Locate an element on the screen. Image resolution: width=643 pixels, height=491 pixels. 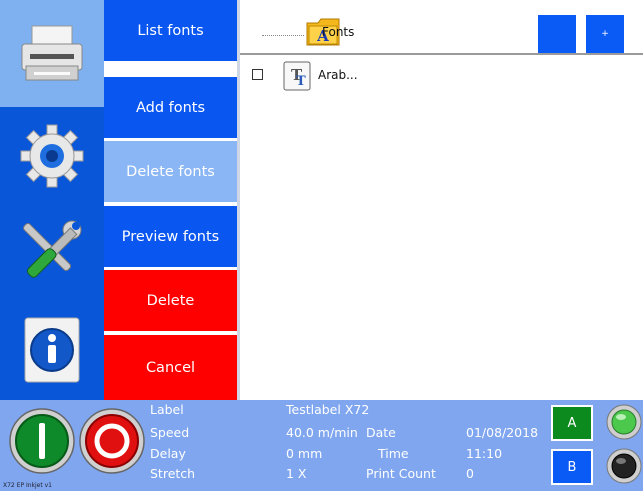
folder-tree-row: A Fonts + is located at coordinates (441, 27).